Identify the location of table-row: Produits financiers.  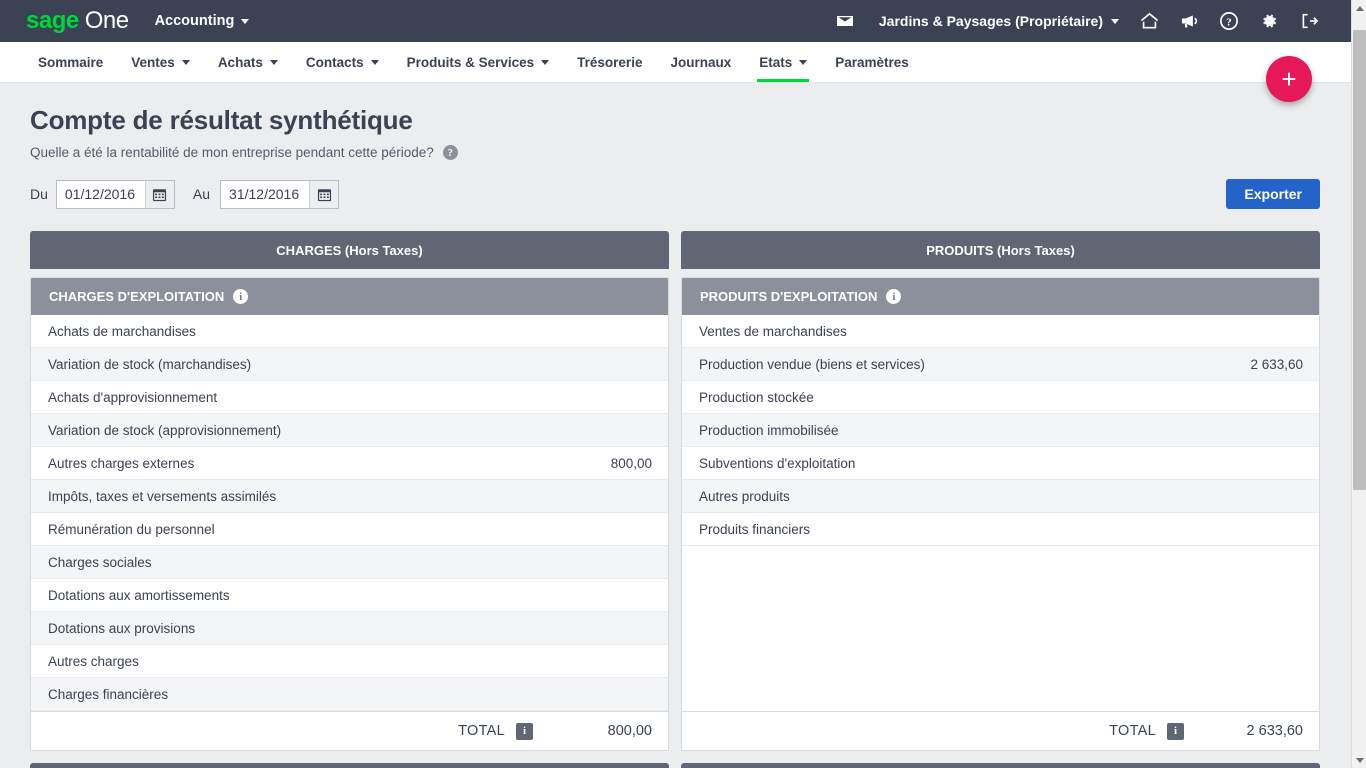
(1000, 529).